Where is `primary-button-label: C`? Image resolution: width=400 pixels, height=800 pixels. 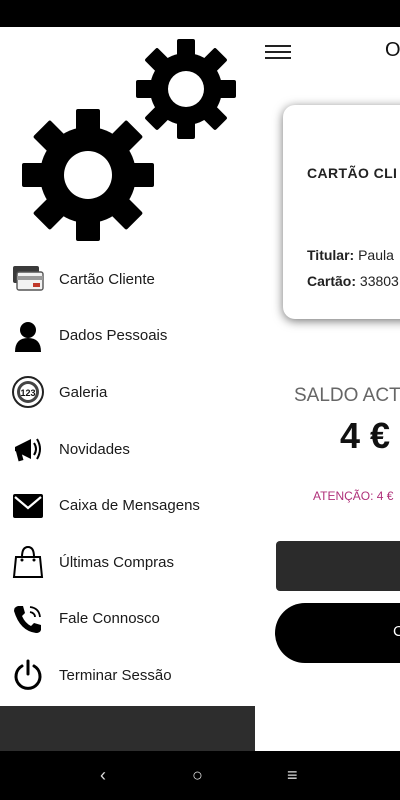
primary-button-label: C is located at coordinates (396, 631).